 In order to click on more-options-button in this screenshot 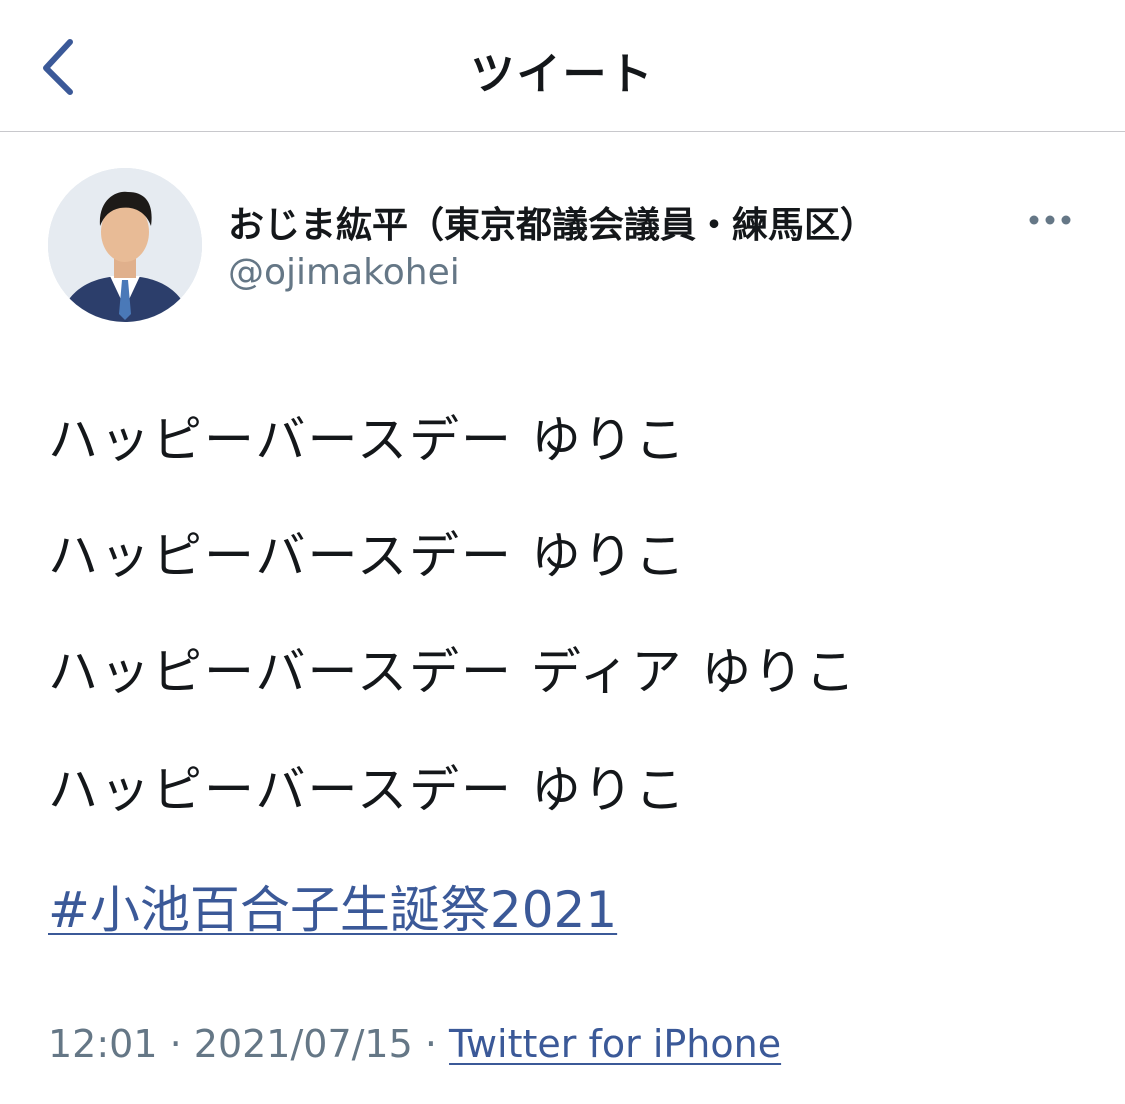, I will do `click(1050, 220)`.